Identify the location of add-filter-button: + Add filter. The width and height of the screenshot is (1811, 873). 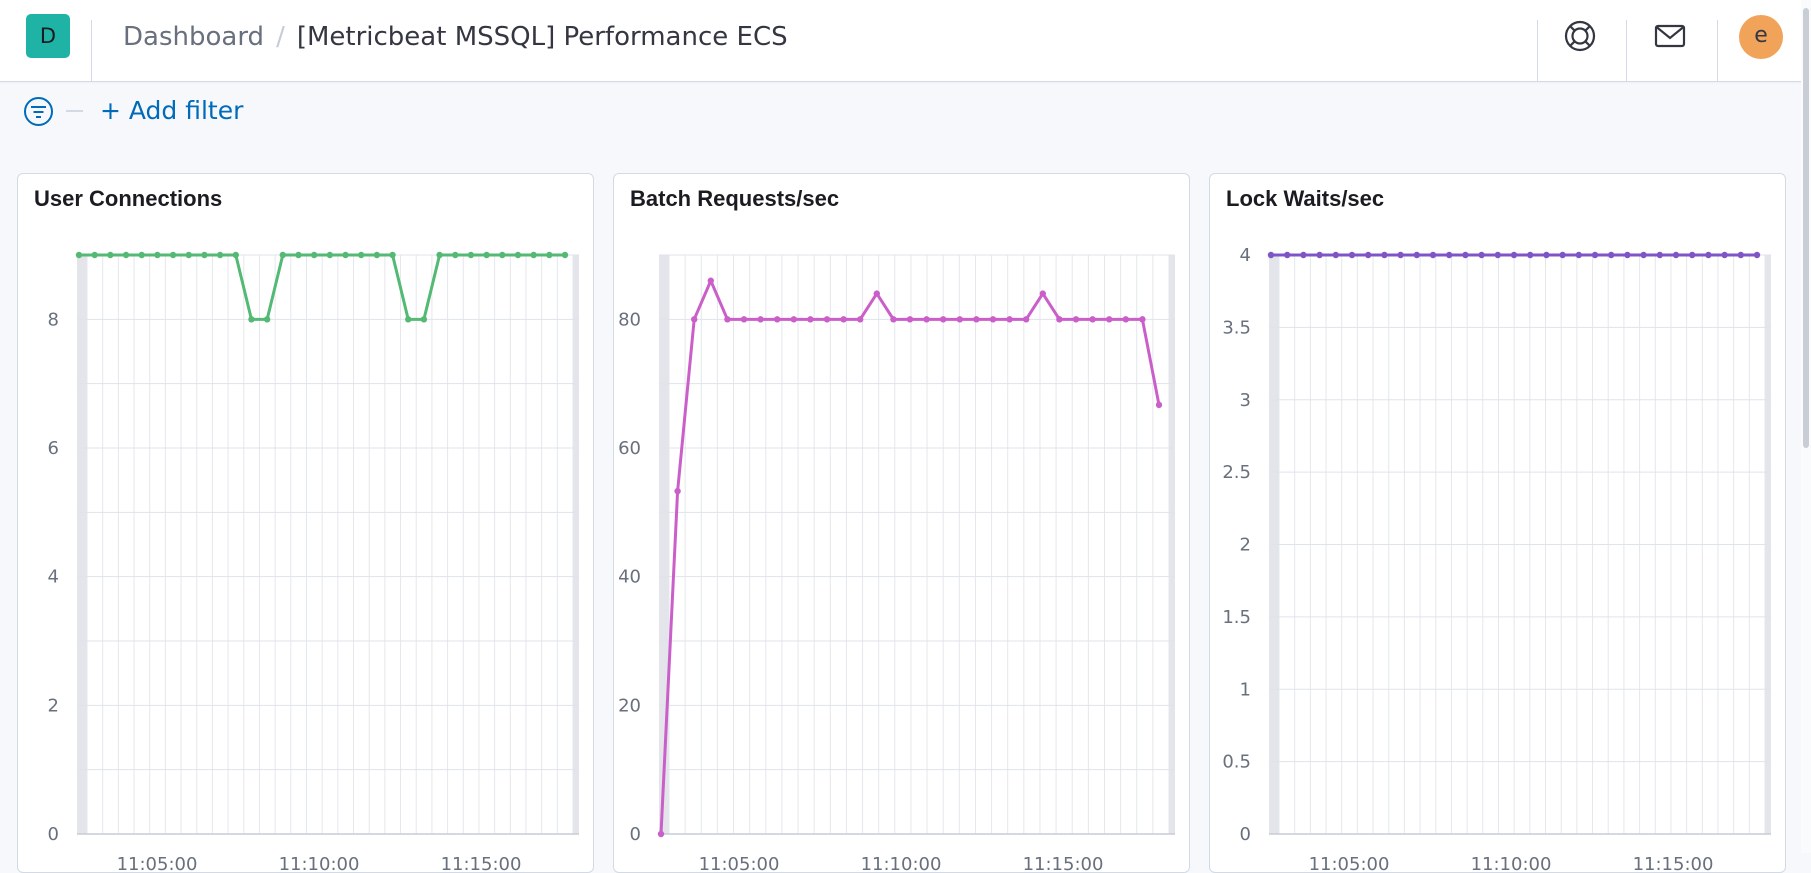
(171, 111).